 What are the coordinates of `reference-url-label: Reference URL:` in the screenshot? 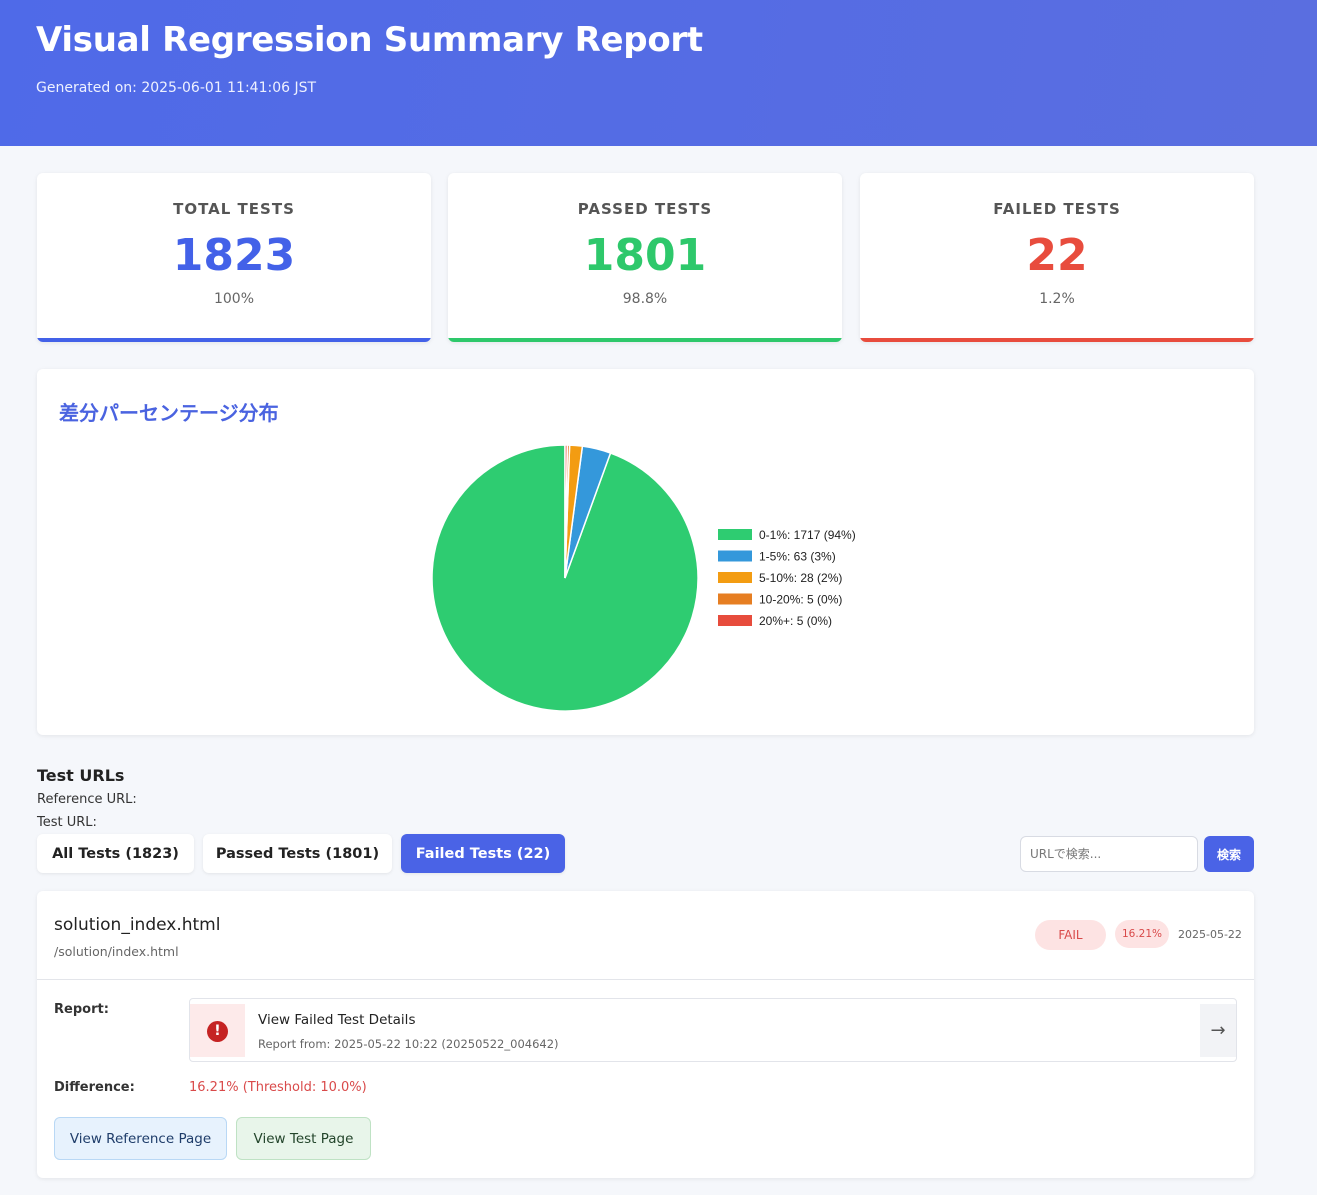 It's located at (87, 799).